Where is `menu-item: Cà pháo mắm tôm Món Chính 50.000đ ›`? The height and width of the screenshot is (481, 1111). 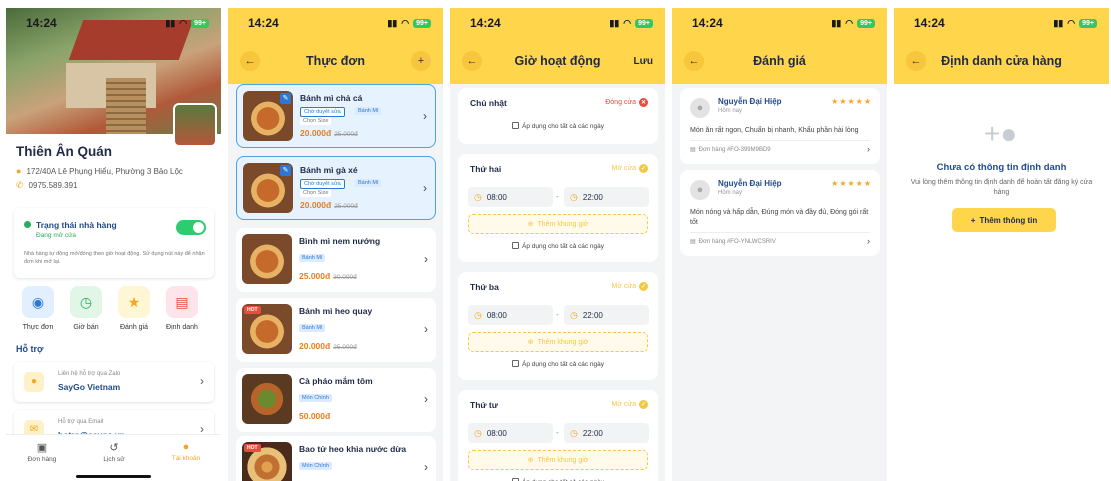 menu-item: Cà pháo mắm tôm Món Chính 50.000đ › is located at coordinates (336, 400).